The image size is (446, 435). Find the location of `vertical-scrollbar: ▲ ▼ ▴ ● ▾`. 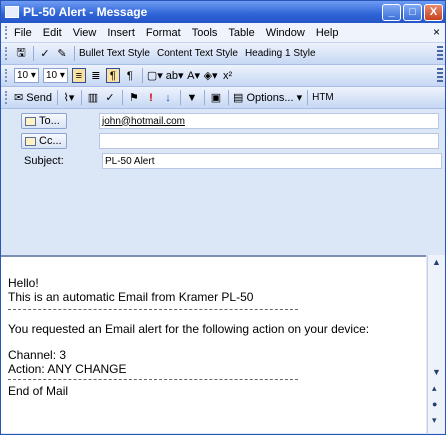

vertical-scrollbar: ▲ ▼ ▴ ● ▾ is located at coordinates (436, 344).